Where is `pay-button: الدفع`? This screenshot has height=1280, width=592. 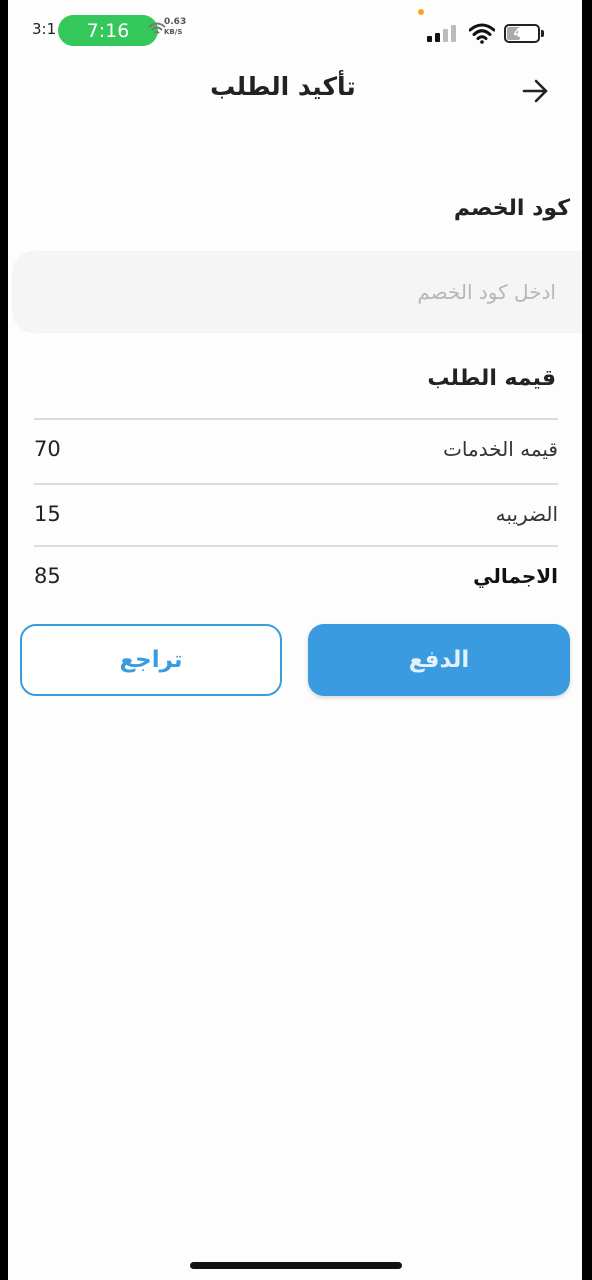
pay-button: الدفع is located at coordinates (439, 660).